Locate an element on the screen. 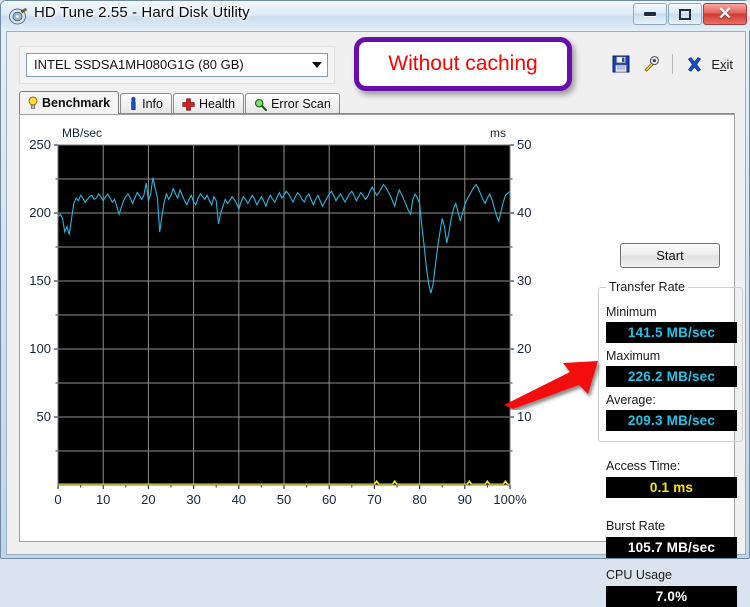 The image size is (750, 607). wrench-tools-icon is located at coordinates (652, 64).